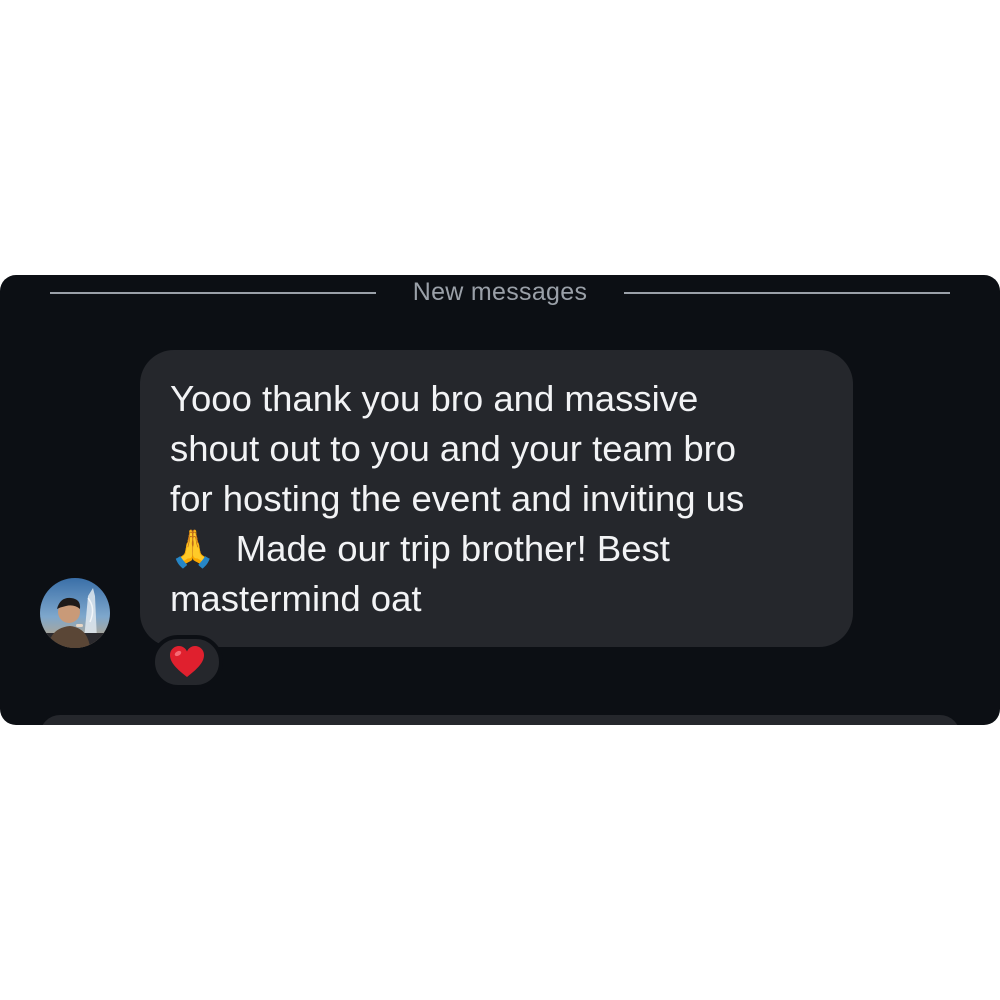 The image size is (1000, 1000). I want to click on avatar-photo, so click(75, 613).